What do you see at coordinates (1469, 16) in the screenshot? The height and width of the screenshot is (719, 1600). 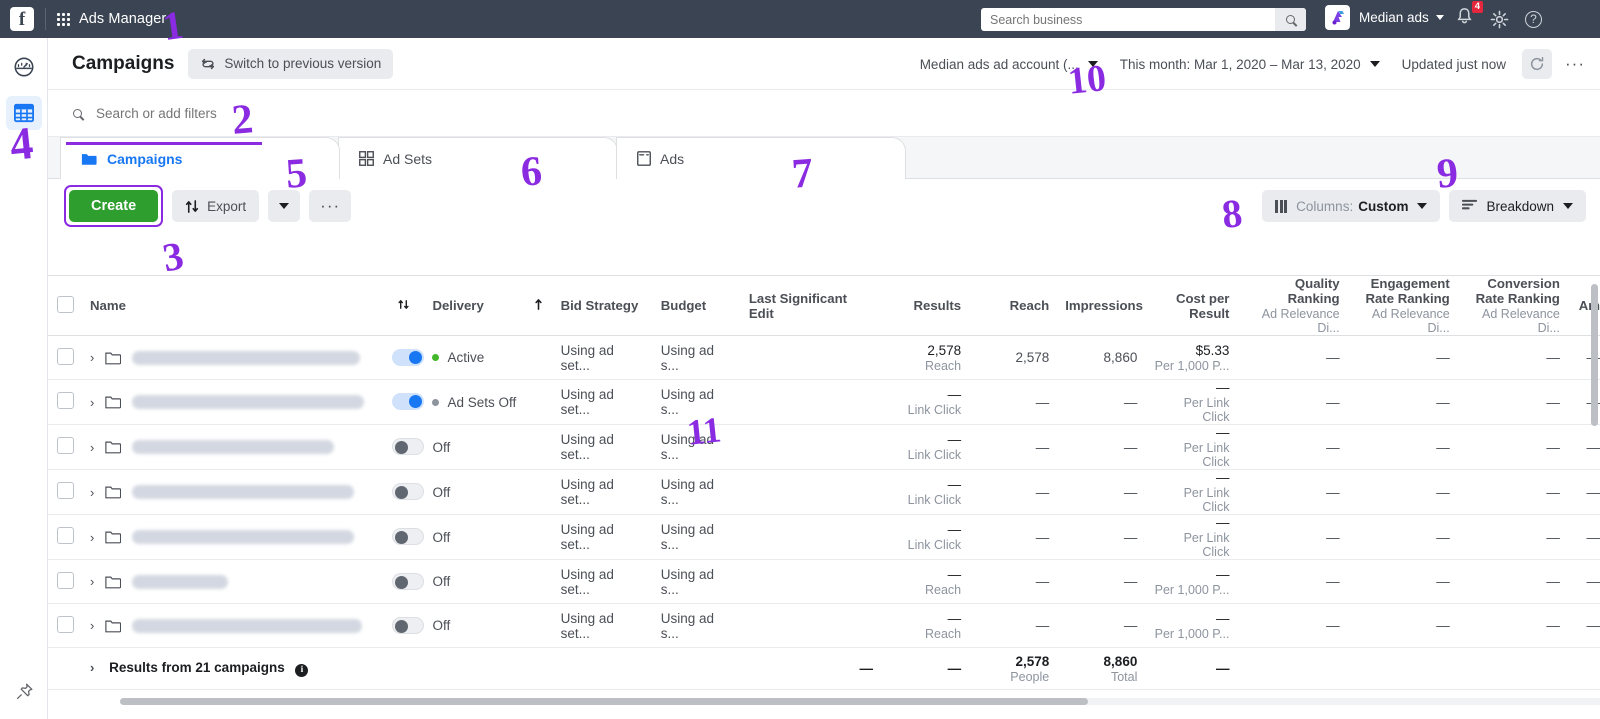 I see `notifications-button: 4` at bounding box center [1469, 16].